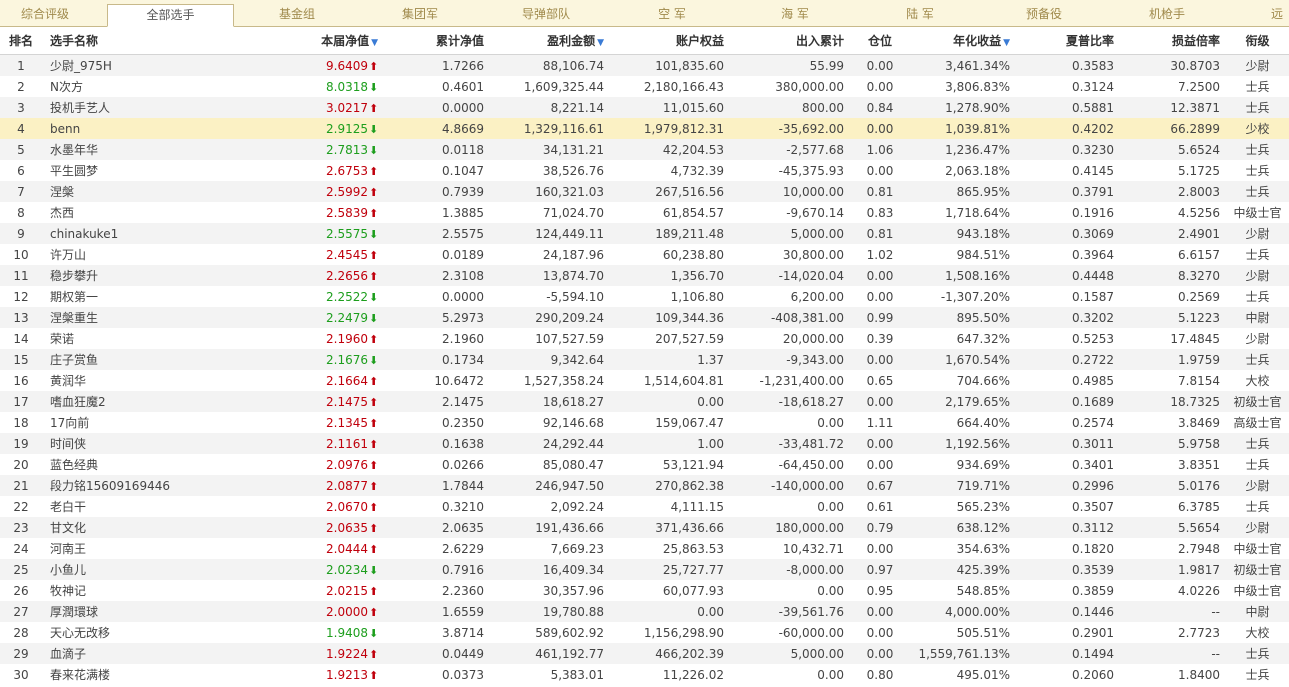  What do you see at coordinates (1257, 423) in the screenshot?
I see `cell-value: 高级士官` at bounding box center [1257, 423].